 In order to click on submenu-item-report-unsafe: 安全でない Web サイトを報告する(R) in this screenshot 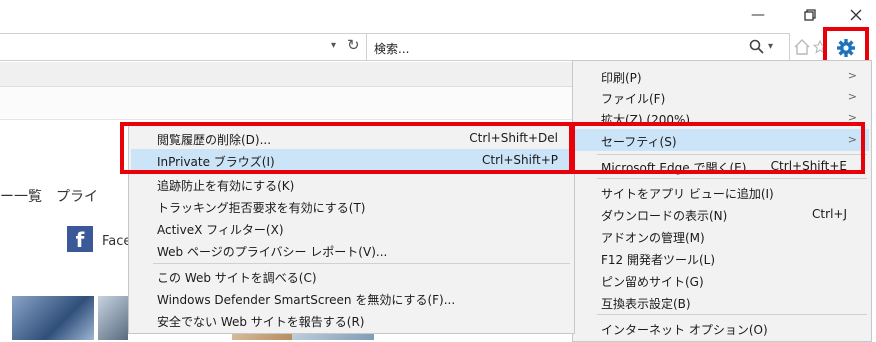, I will do `click(261, 321)`.